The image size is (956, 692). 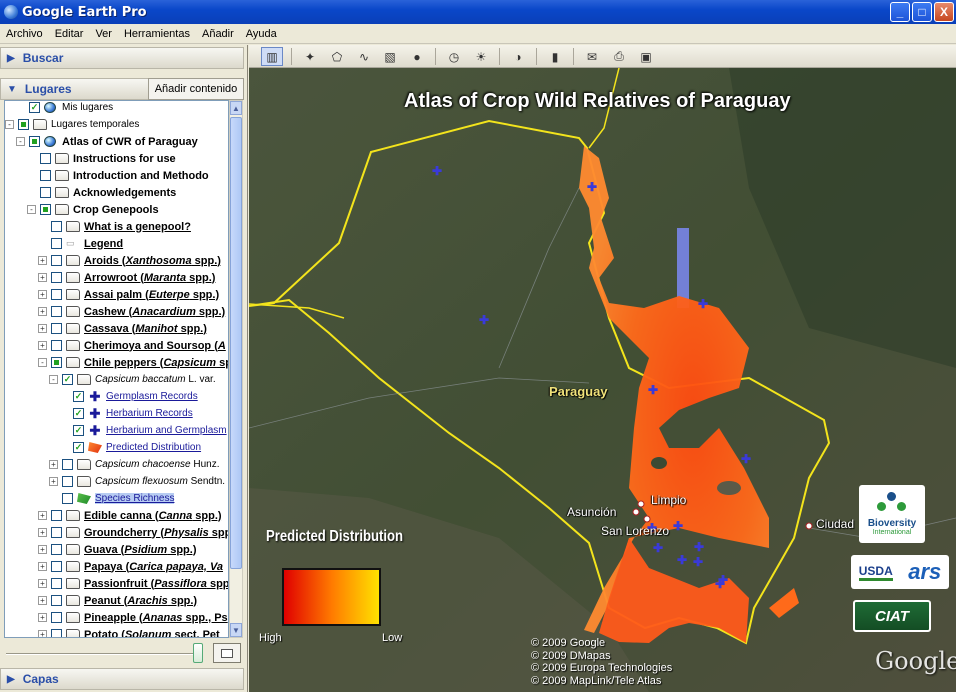 What do you see at coordinates (390, 56) in the screenshot?
I see `image-overlay-icon: ▧` at bounding box center [390, 56].